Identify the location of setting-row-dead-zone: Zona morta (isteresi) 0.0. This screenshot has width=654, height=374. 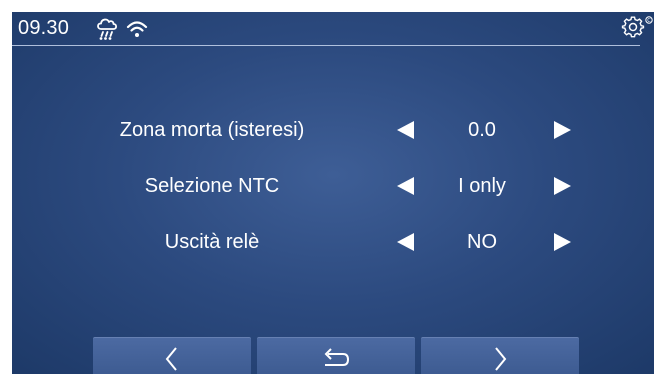
(333, 130).